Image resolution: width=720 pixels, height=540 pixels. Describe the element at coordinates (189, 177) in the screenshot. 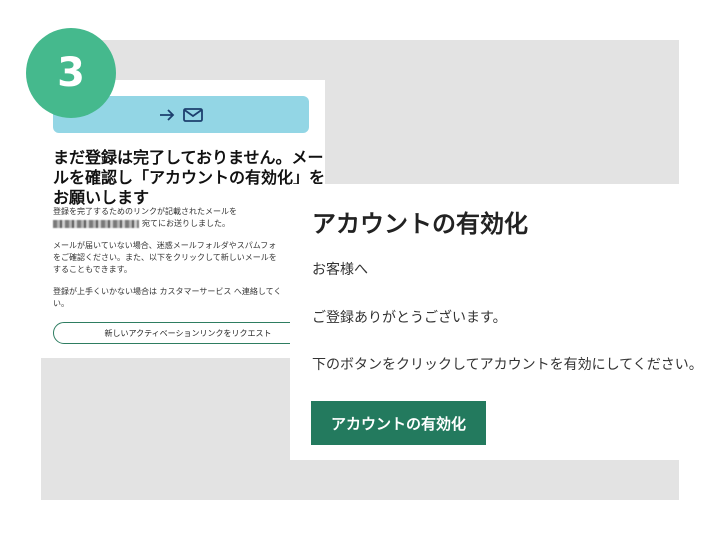

I see `pending-heading: まだ登録は完了しておりません。メールを確認し「アカウントの有効化」をお願いします` at that location.